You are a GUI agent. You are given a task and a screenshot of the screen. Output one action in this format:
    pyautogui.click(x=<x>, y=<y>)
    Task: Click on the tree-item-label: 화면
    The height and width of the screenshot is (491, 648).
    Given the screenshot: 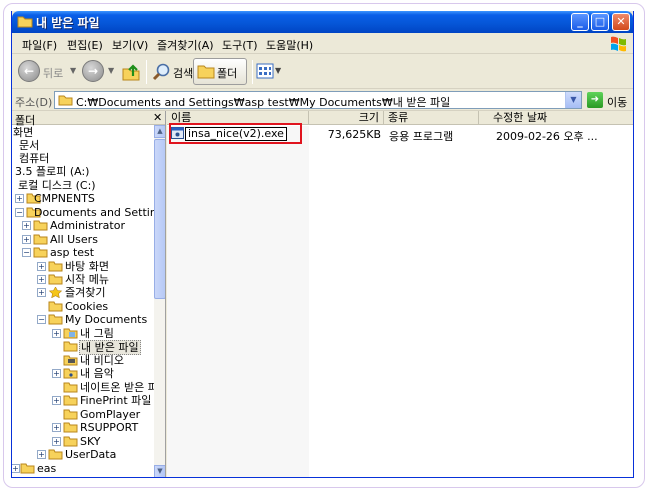 What is the action you would take?
    pyautogui.click(x=23, y=132)
    